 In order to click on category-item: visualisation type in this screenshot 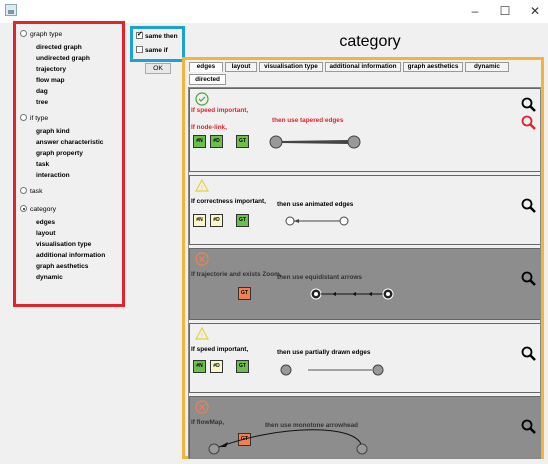, I will do `click(63, 244)`.